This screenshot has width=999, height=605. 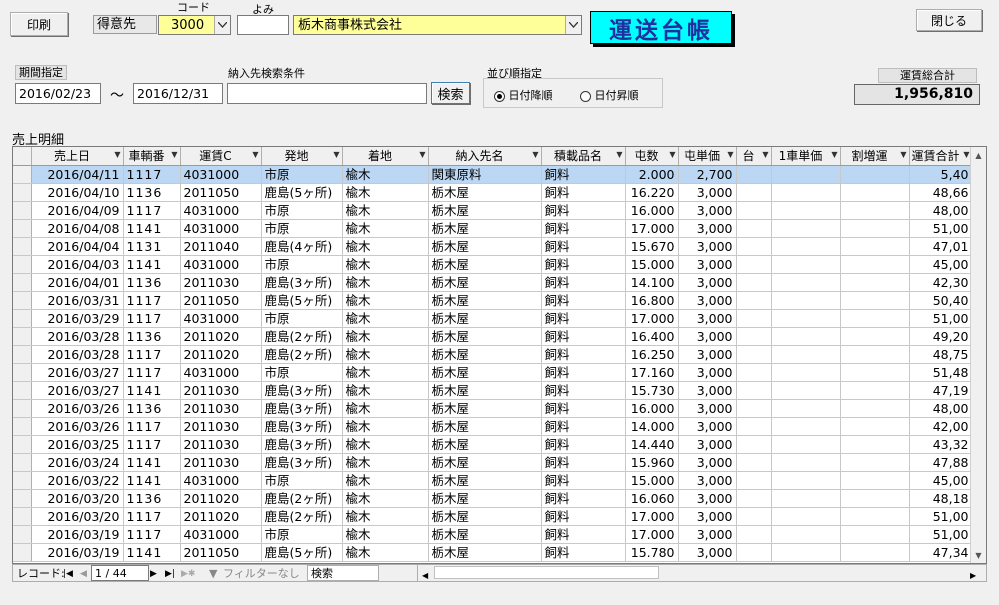 What do you see at coordinates (941, 498) in the screenshot?
I see `table-cell: 48,18` at bounding box center [941, 498].